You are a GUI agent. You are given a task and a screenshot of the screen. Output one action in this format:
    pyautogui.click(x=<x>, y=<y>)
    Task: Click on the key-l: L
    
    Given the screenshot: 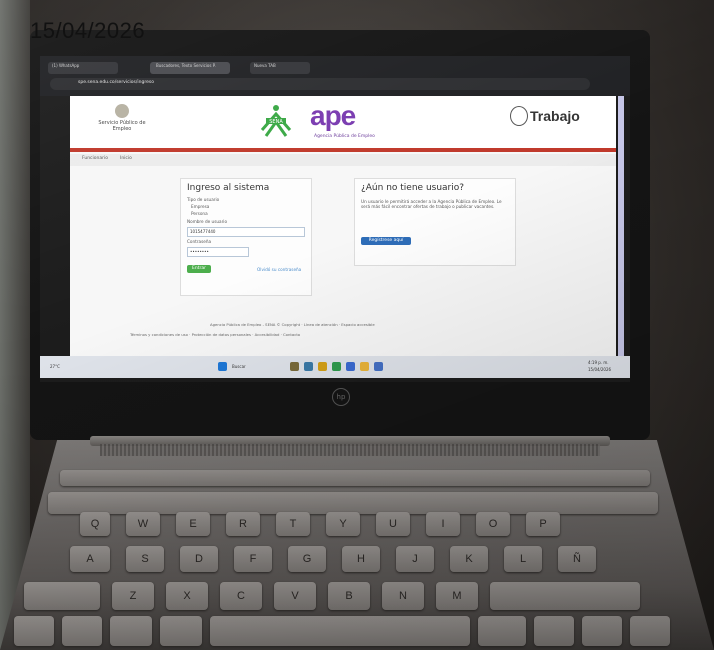 What is the action you would take?
    pyautogui.click(x=523, y=559)
    